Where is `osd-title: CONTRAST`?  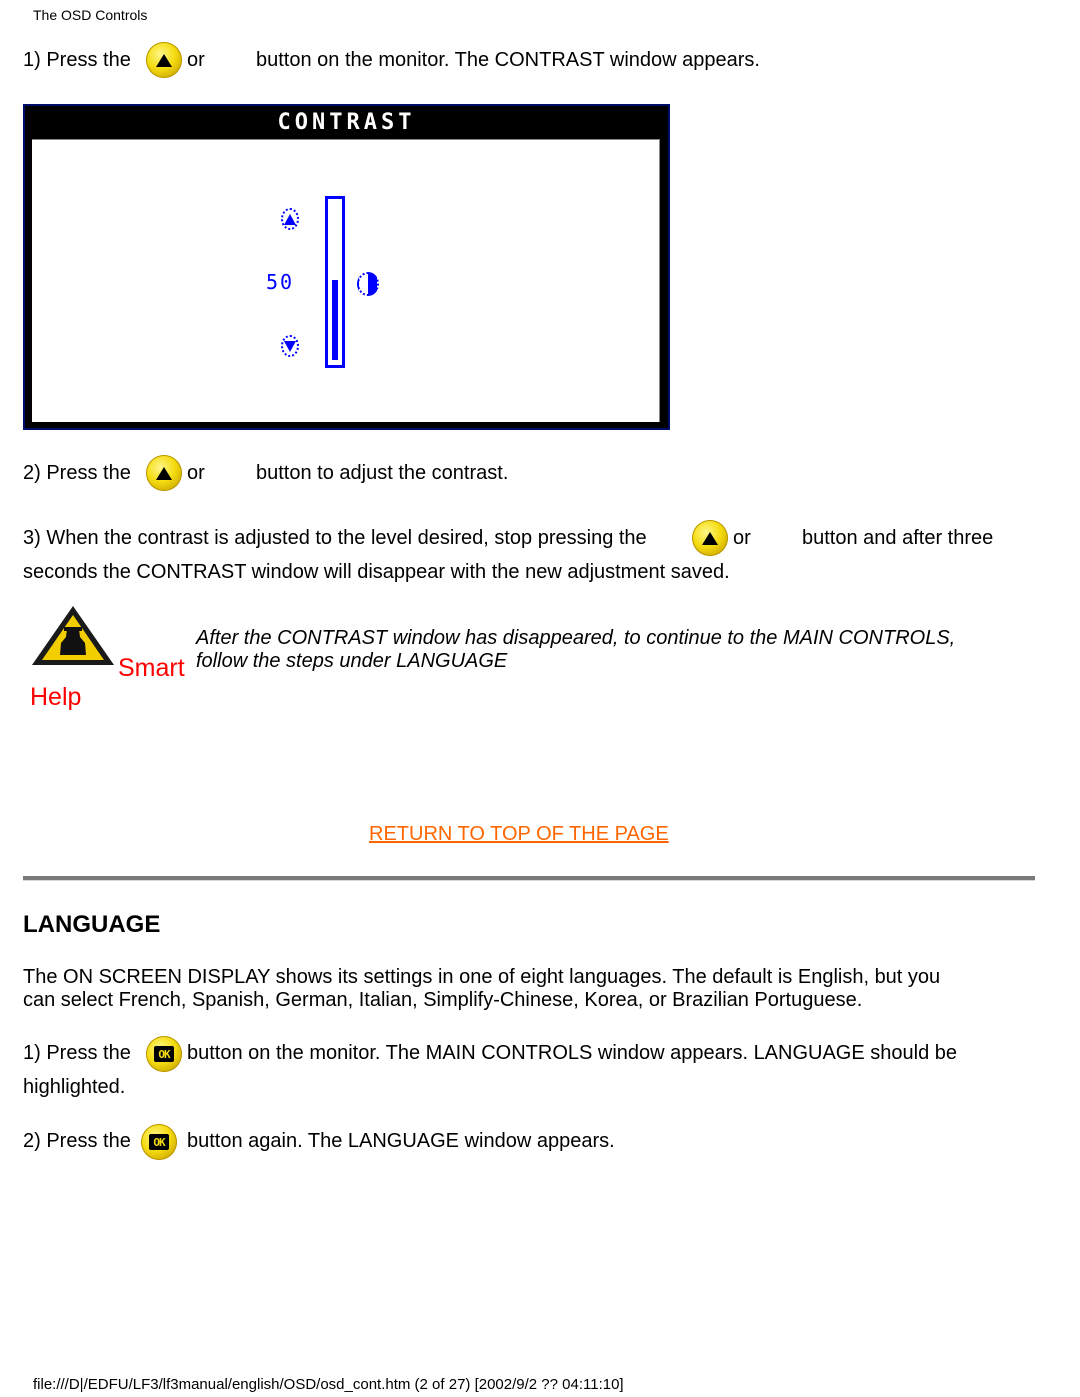
osd-title: CONTRAST is located at coordinates (346, 122).